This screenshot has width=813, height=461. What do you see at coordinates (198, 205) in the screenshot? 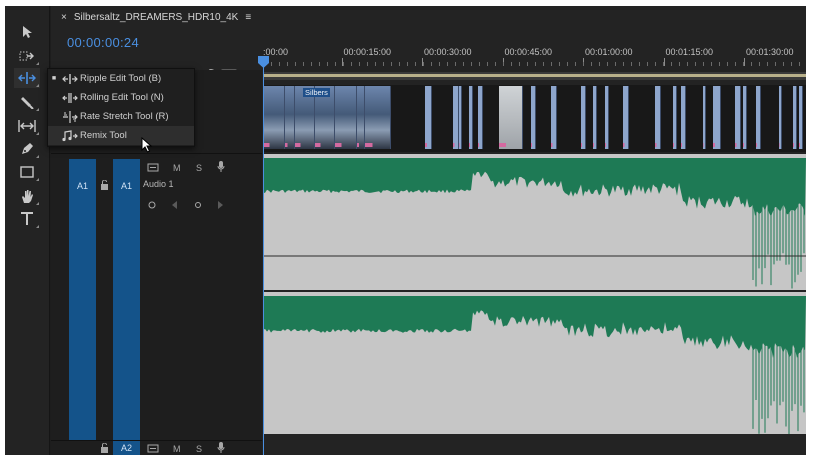
I see `add-keyframe-icon` at bounding box center [198, 205].